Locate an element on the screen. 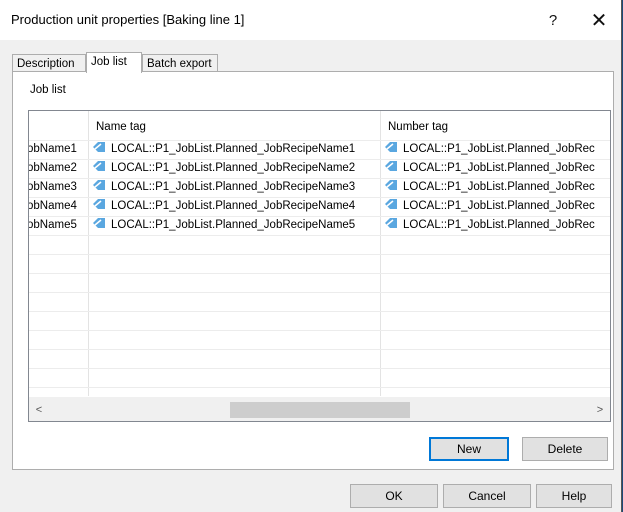 The width and height of the screenshot is (623, 512). name-tag-text: LOCAL::P1_JobList.Planned_JobRecipeName3 is located at coordinates (233, 187).